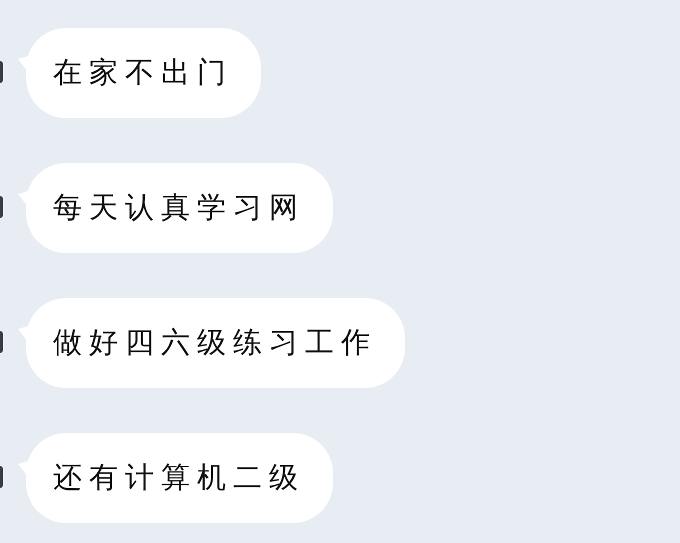 This screenshot has width=680, height=543. I want to click on message-bubble: 还有计算机二级, so click(179, 478).